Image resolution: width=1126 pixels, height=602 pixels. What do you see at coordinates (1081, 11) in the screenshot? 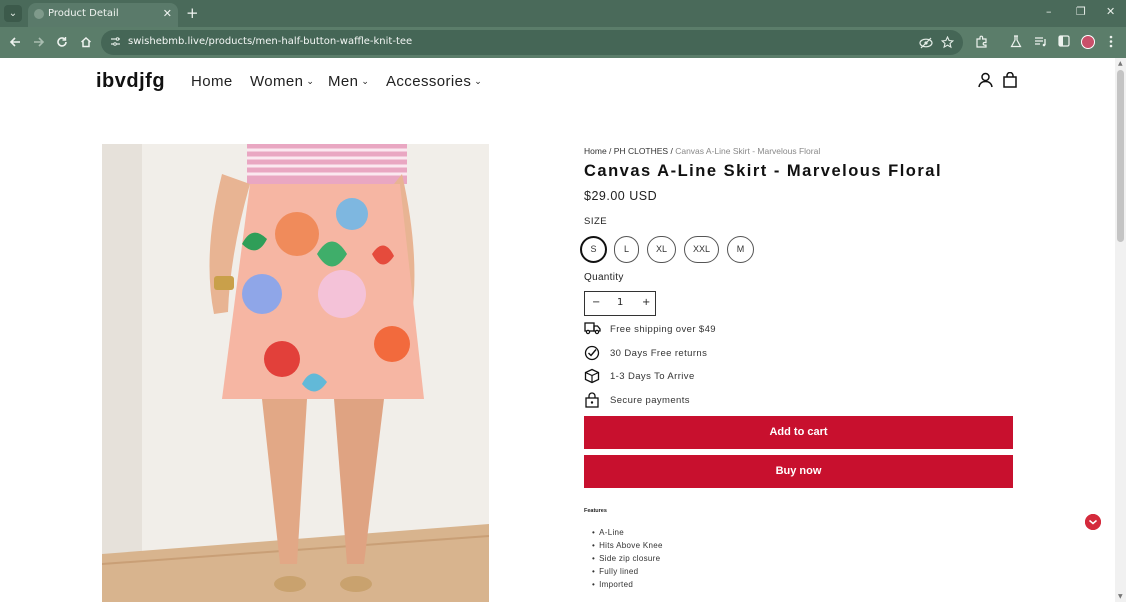
I see `restore-window-button: ❐` at bounding box center [1081, 11].